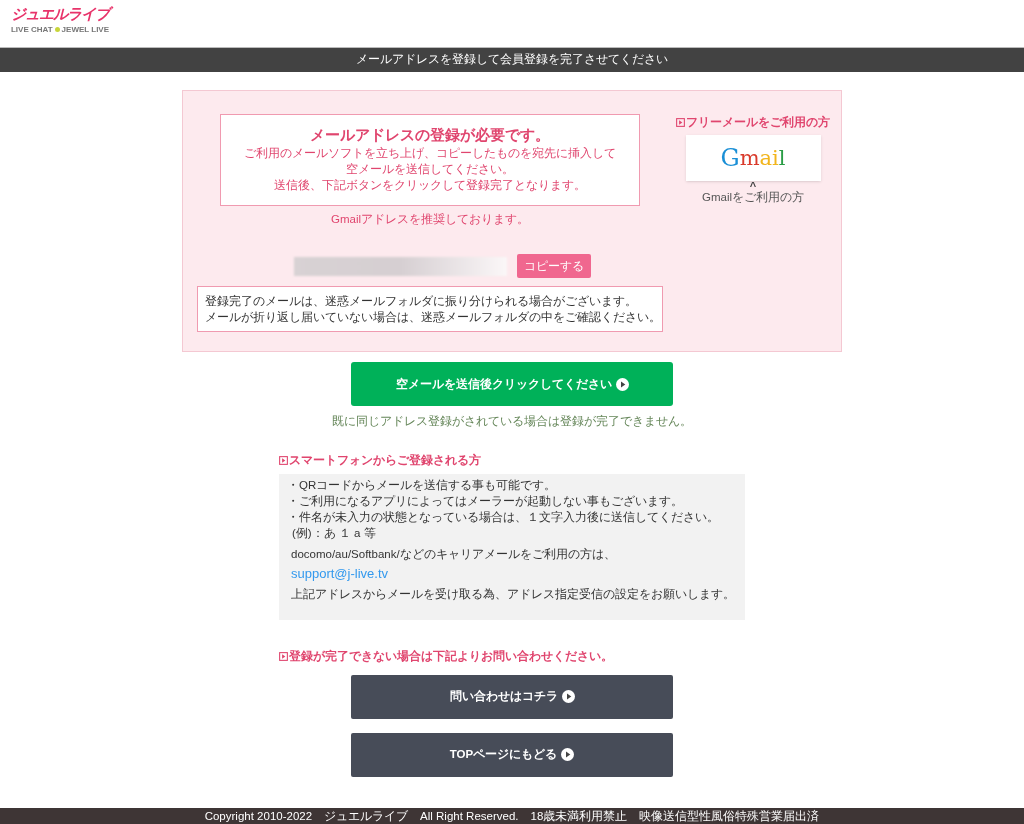 Image resolution: width=1024 pixels, height=824 pixels. I want to click on warning-text: 登録完了のメールは、迷惑メールフォルダに振り分けられる場合がございます。, so click(421, 302).